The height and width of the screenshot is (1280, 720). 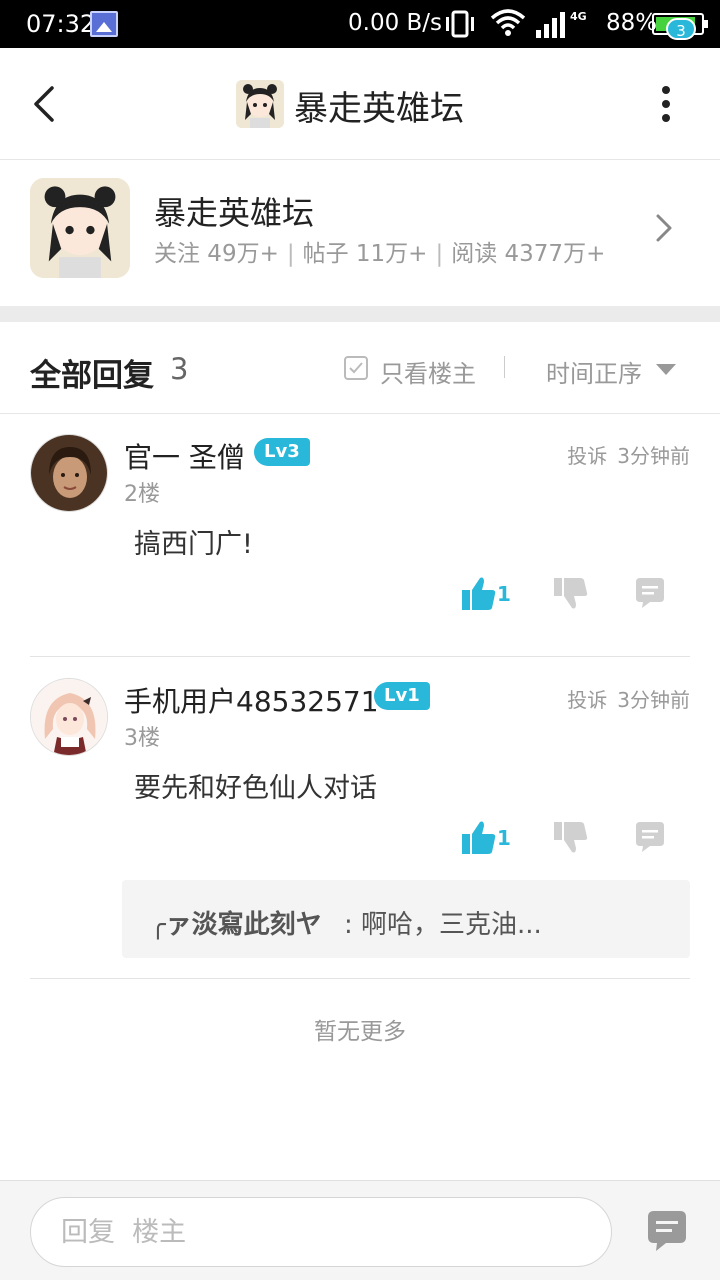 What do you see at coordinates (234, 213) in the screenshot?
I see `forum-name: 暴走英雄坛` at bounding box center [234, 213].